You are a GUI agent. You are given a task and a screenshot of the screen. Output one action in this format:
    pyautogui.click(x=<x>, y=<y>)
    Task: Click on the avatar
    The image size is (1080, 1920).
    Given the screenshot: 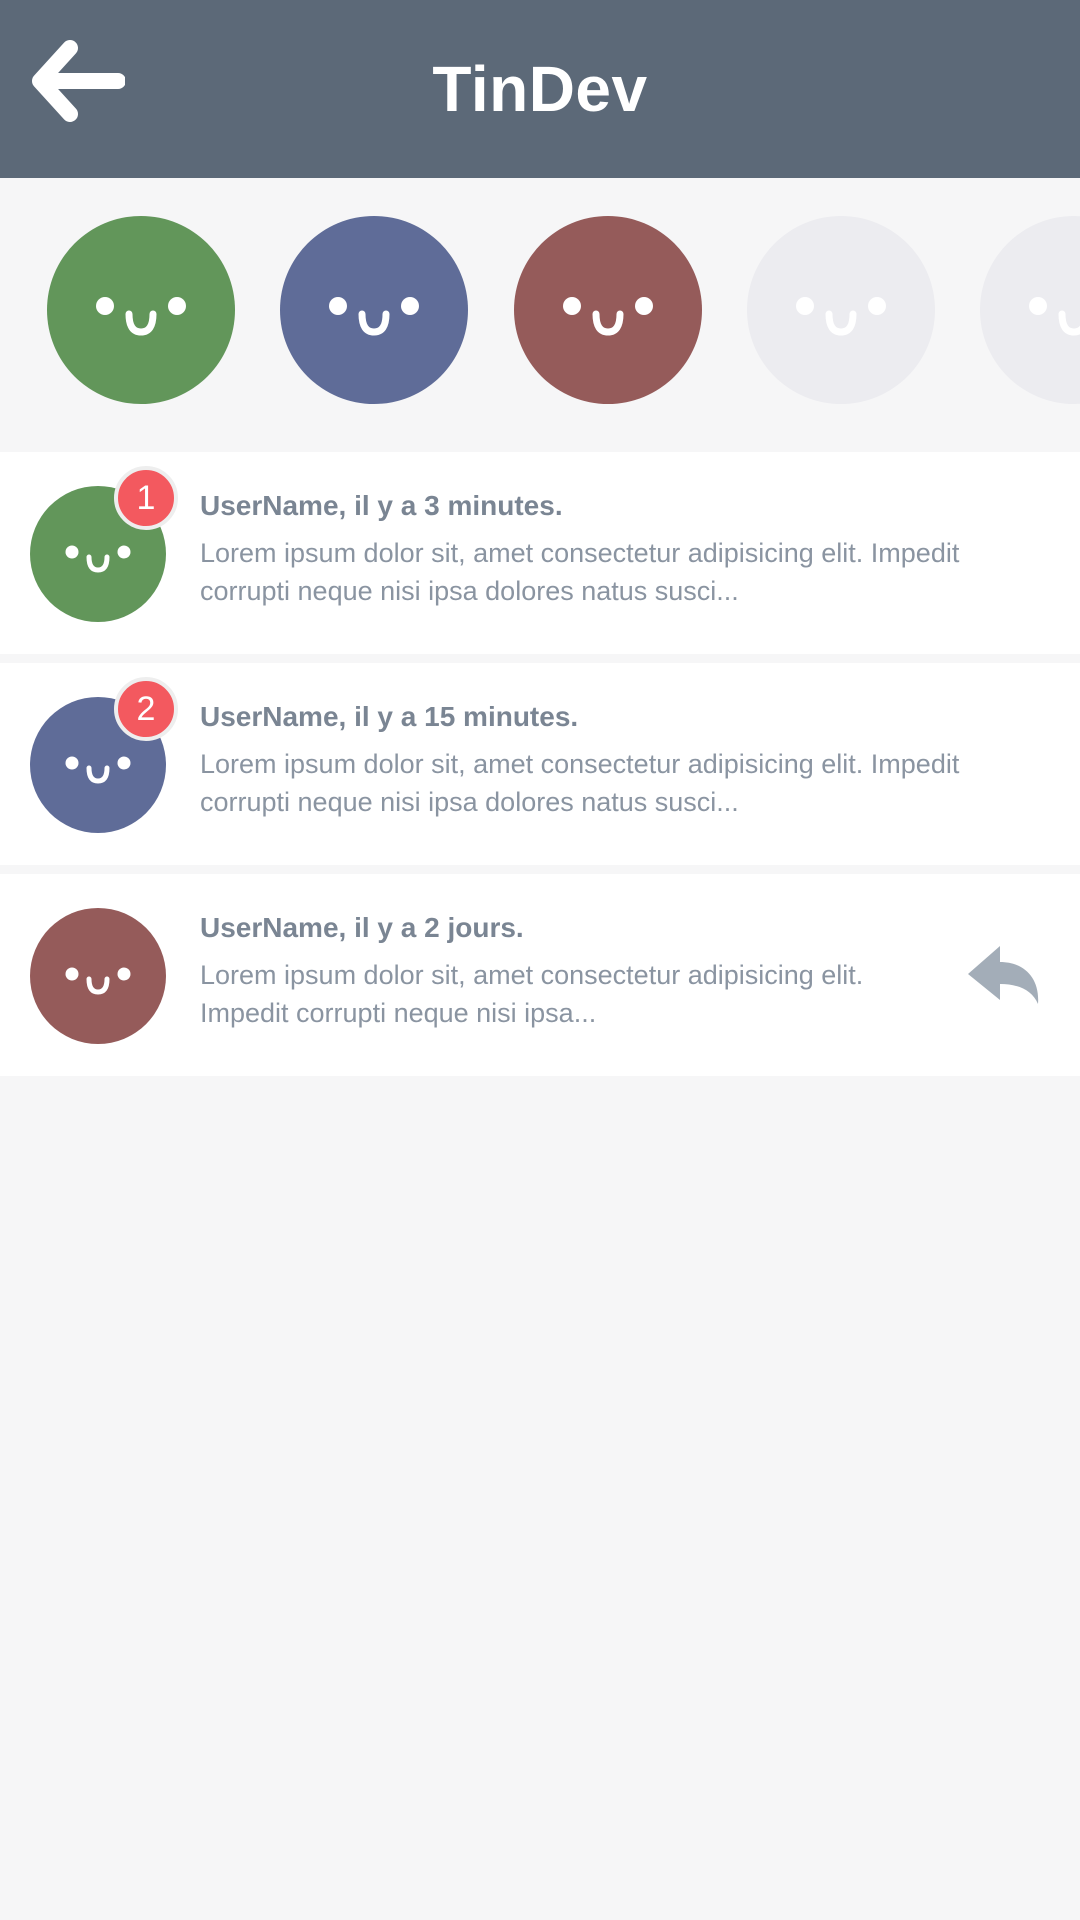 What is the action you would take?
    pyautogui.click(x=98, y=976)
    